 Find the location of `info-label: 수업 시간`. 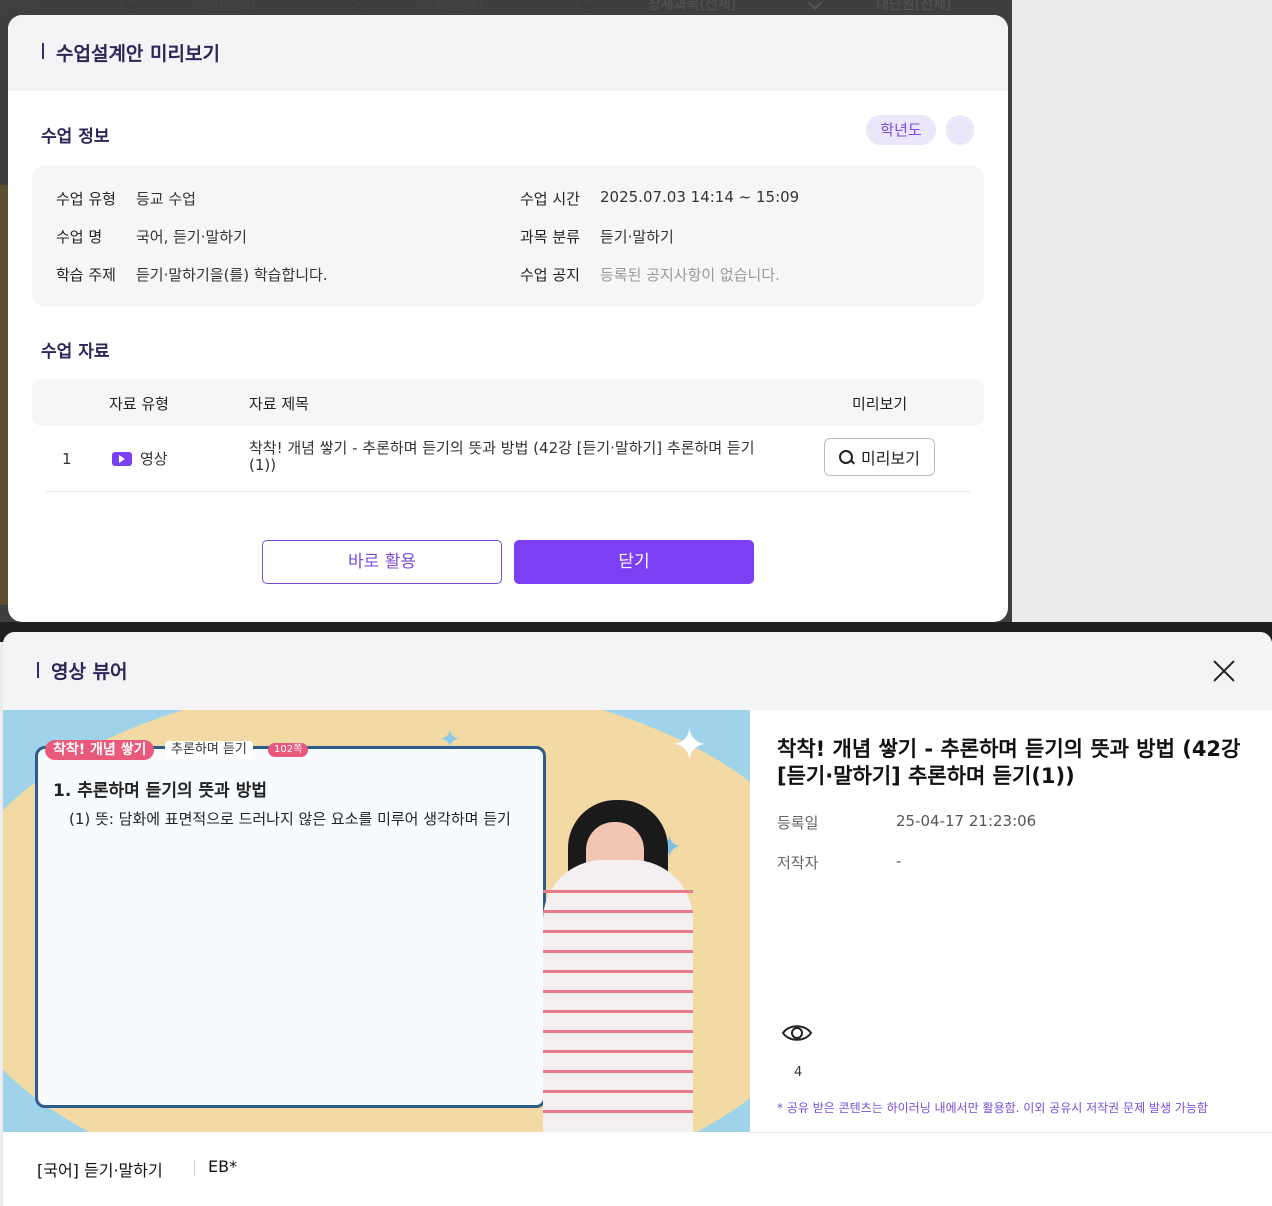

info-label: 수업 시간 is located at coordinates (550, 199).